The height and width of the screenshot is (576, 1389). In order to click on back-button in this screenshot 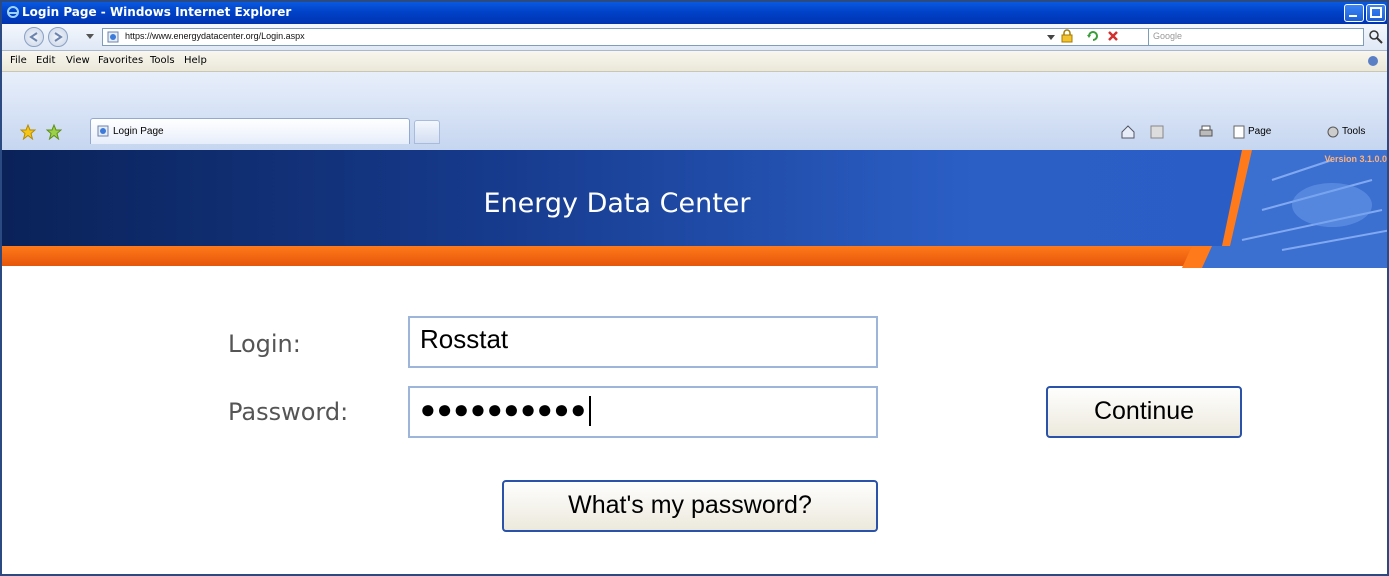, I will do `click(34, 37)`.